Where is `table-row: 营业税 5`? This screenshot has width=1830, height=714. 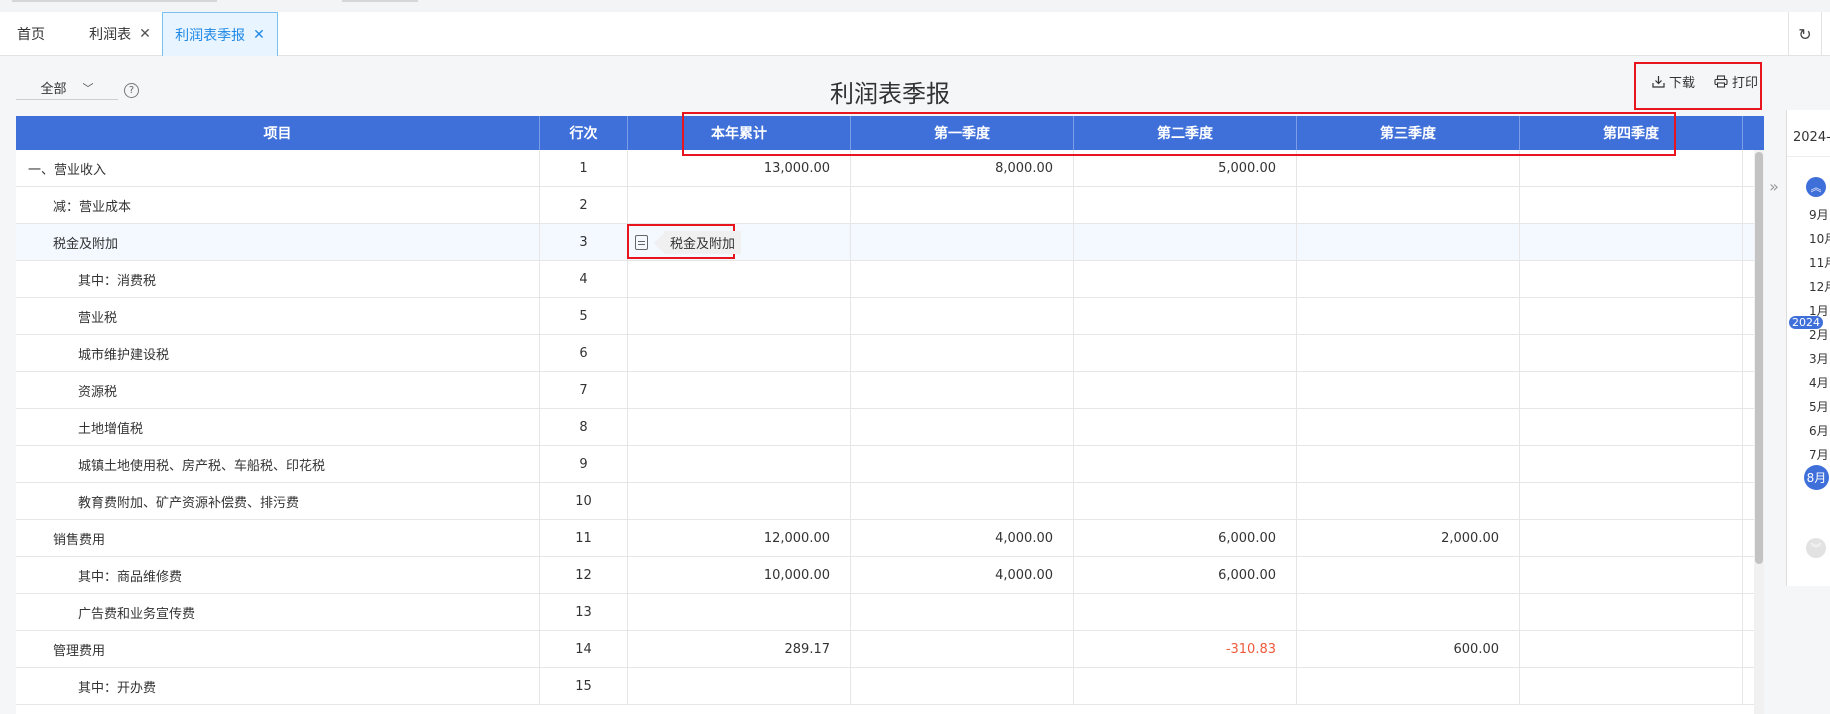 table-row: 营业税 5 is located at coordinates (890, 316).